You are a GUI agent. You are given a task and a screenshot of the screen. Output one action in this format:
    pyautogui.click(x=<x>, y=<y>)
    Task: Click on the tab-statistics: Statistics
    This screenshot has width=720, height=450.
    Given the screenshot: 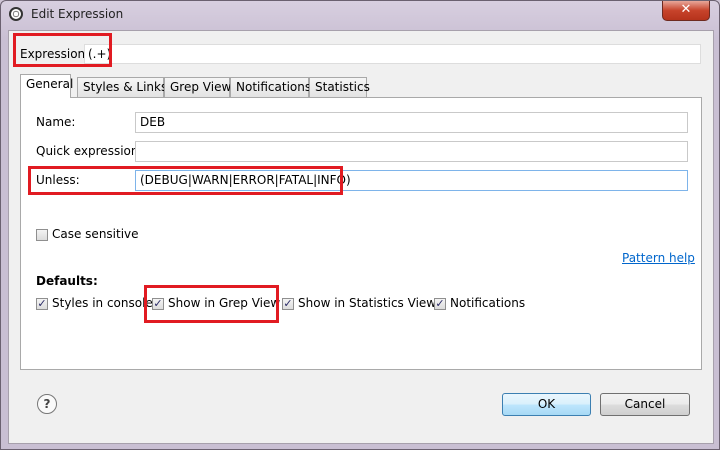 What is the action you would take?
    pyautogui.click(x=339, y=87)
    